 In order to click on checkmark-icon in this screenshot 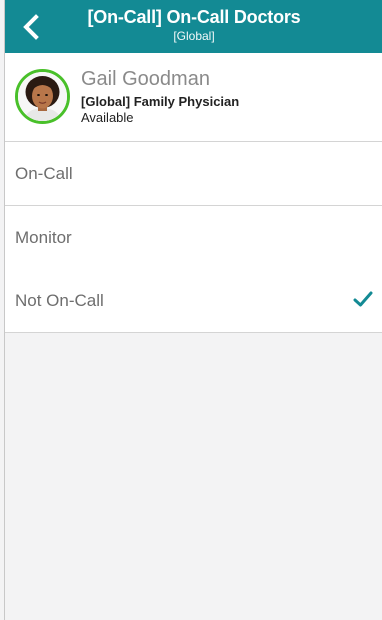, I will do `click(363, 299)`.